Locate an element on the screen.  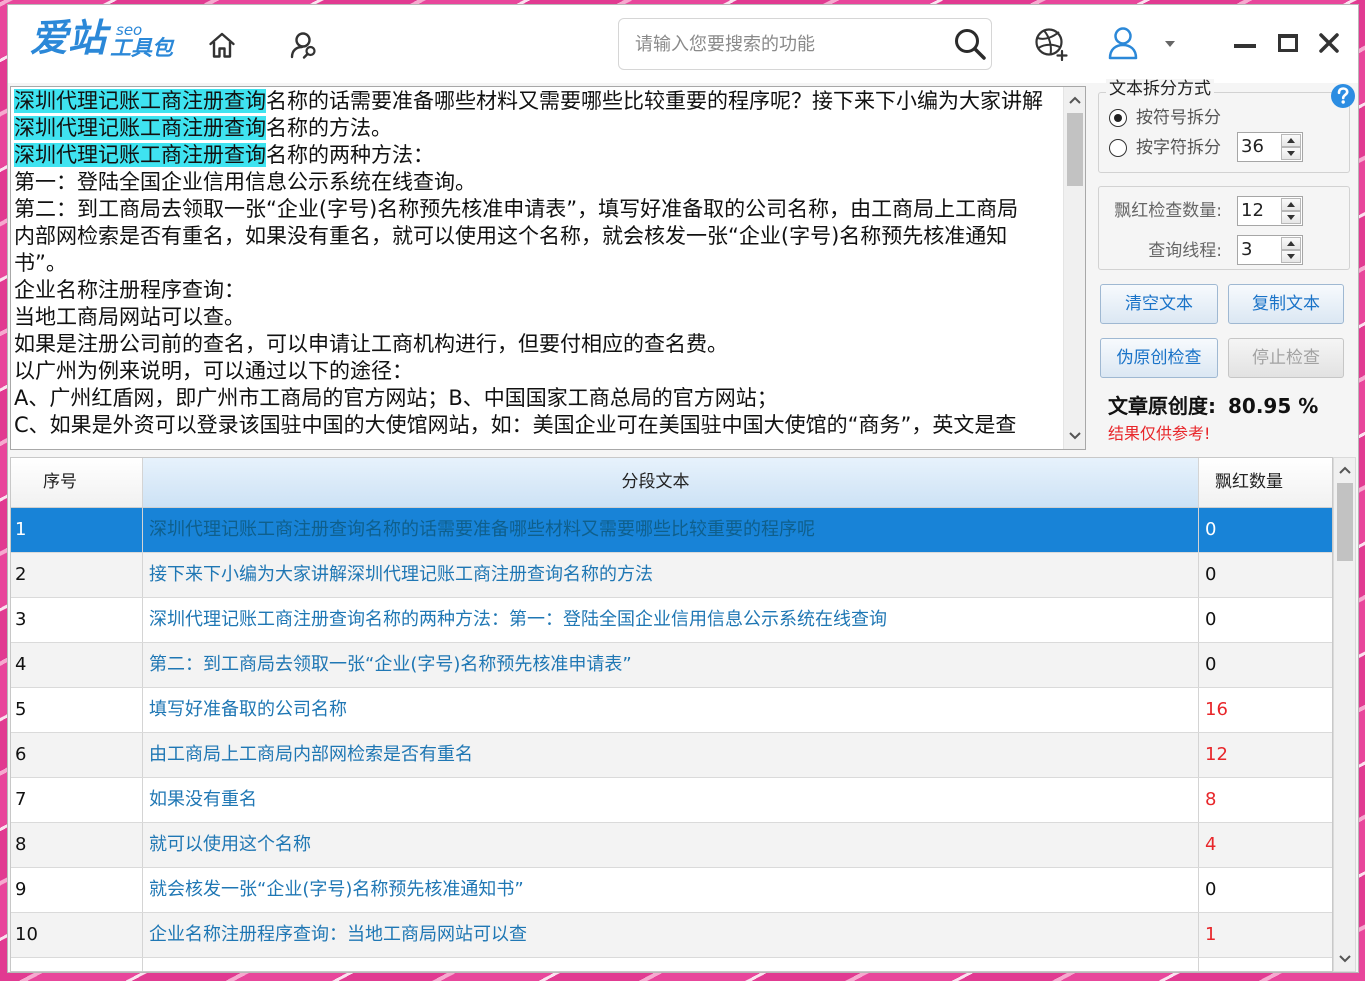
editor-line-text: 名称的方法。 is located at coordinates (329, 128).